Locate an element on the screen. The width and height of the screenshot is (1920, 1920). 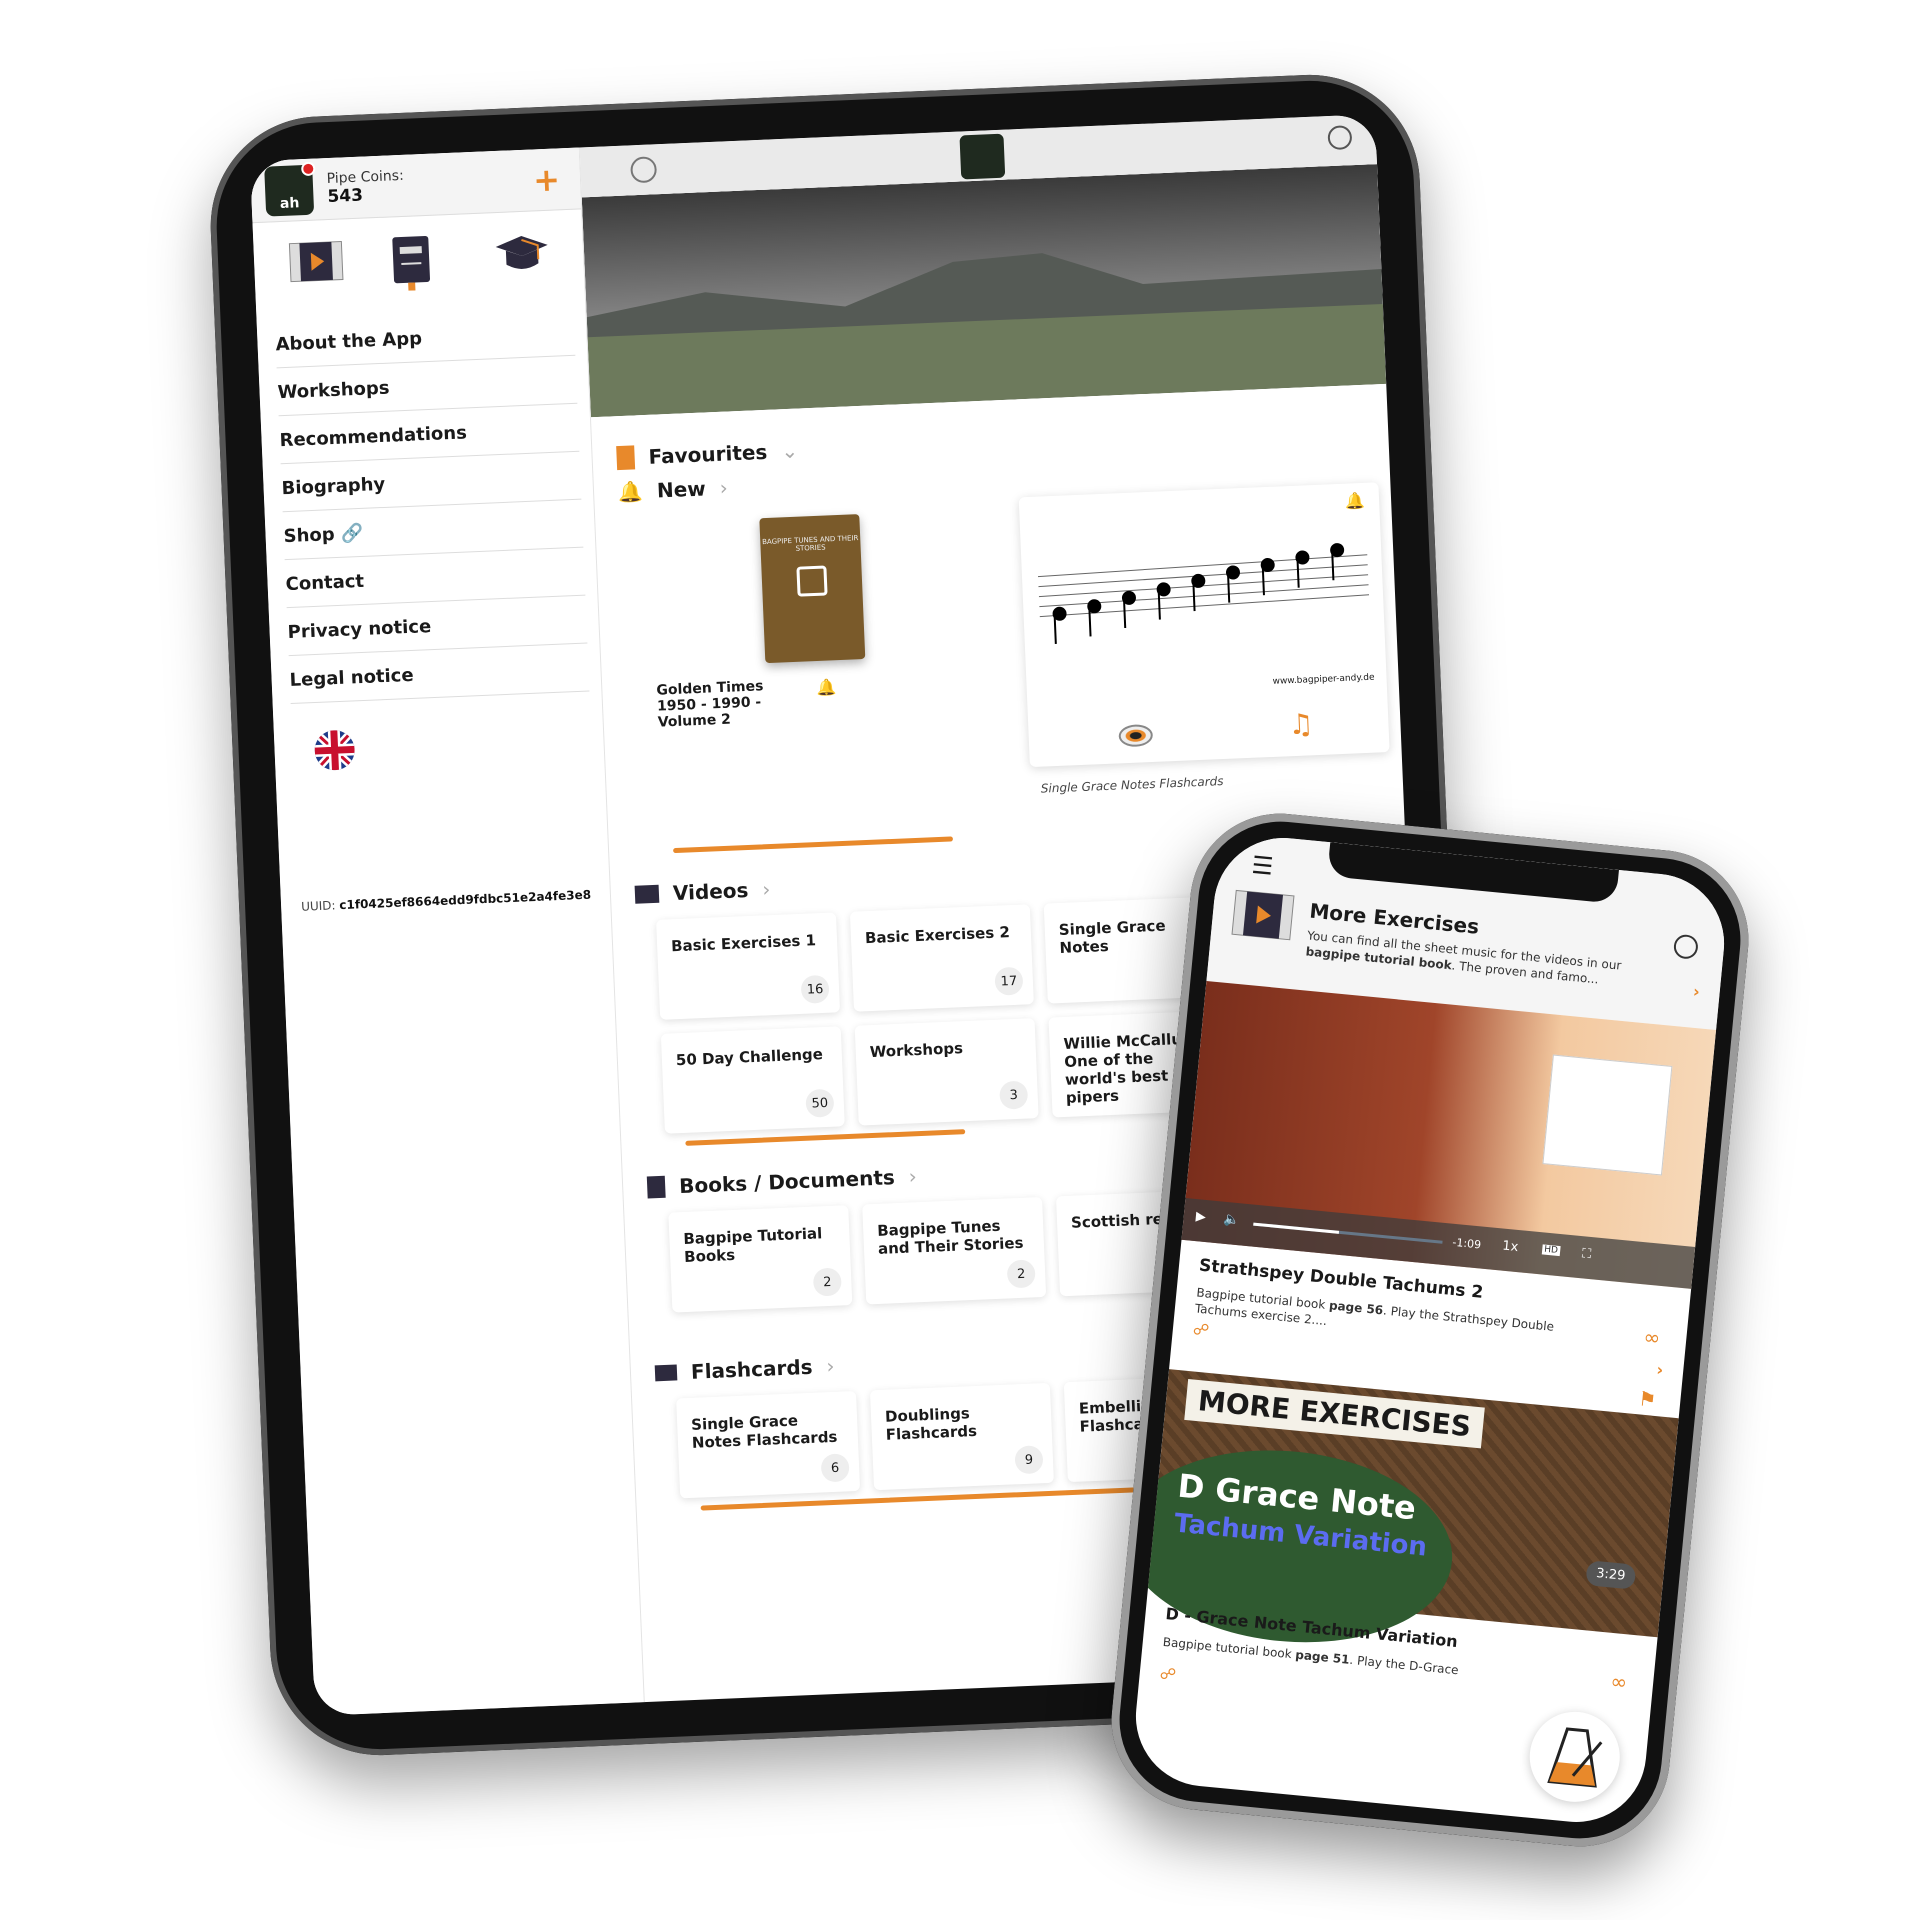
seek-progress is located at coordinates (1296, 1228).